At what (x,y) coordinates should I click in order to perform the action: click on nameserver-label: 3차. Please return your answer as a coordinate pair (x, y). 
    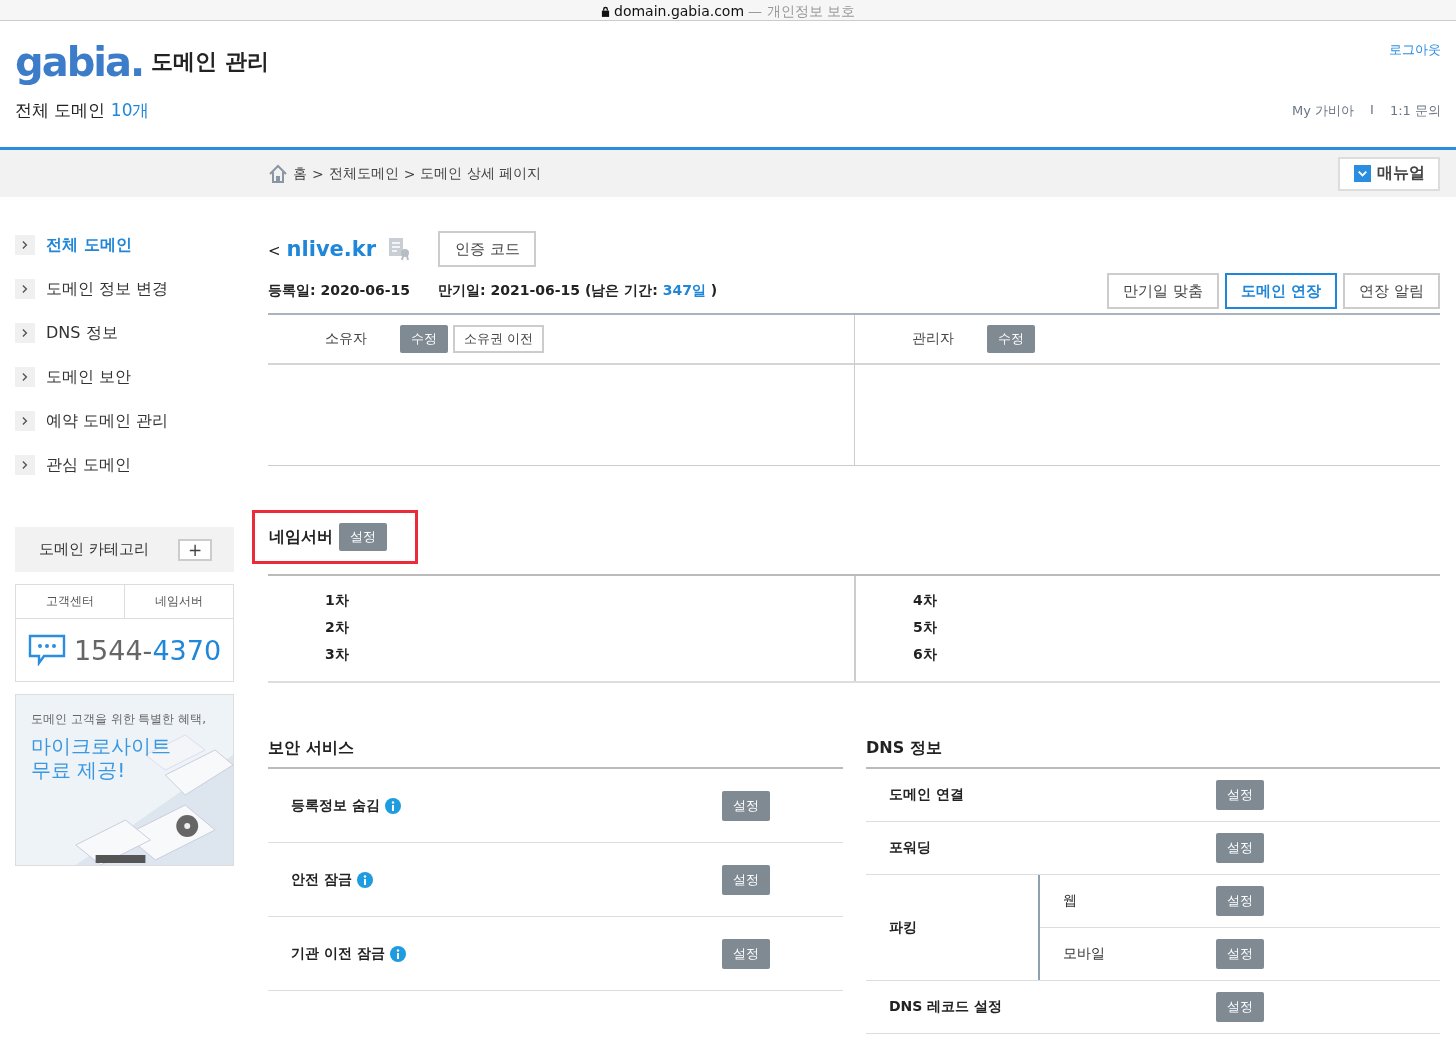
    Looking at the image, I should click on (337, 654).